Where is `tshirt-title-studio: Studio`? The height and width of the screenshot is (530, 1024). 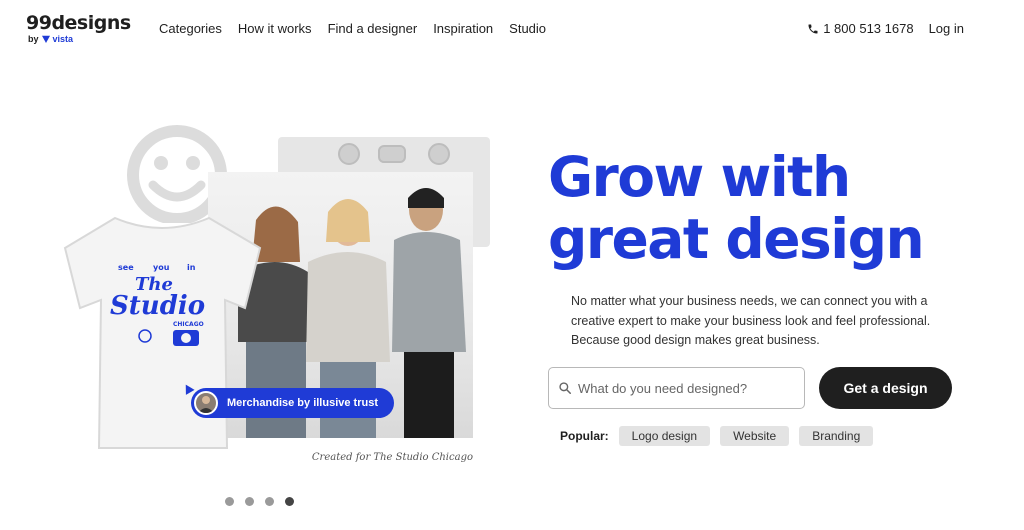 tshirt-title-studio: Studio is located at coordinates (157, 306).